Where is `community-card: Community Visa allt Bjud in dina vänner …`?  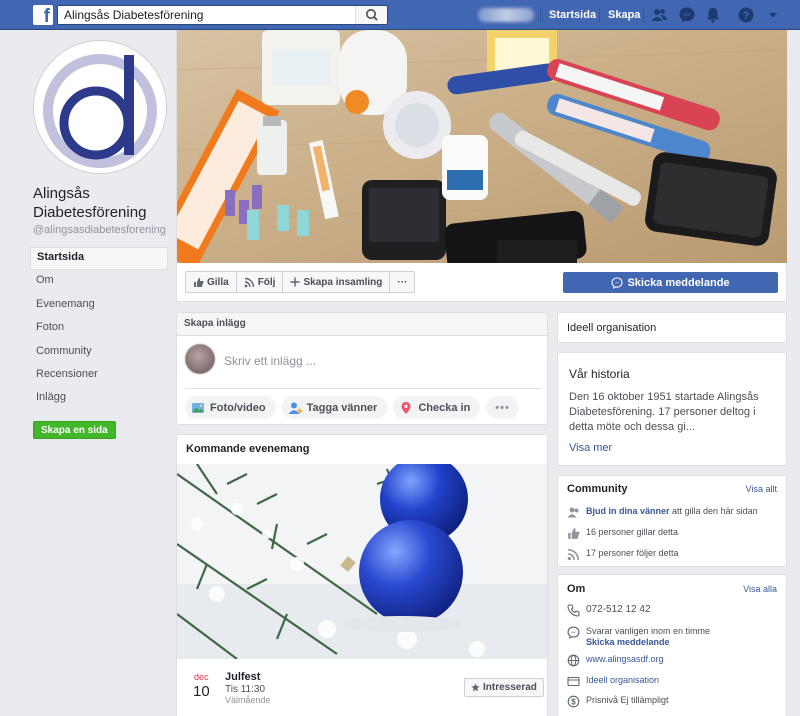
community-card: Community Visa allt Bjud in dina vänner … is located at coordinates (672, 521).